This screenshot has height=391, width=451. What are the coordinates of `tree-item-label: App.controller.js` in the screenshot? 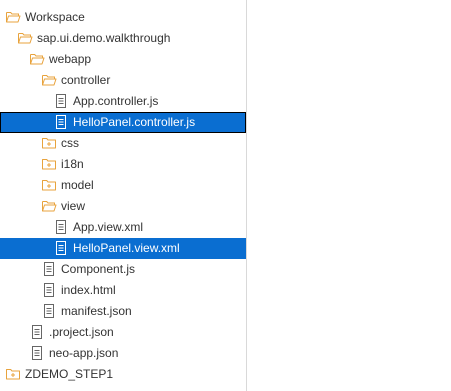 It's located at (116, 101).